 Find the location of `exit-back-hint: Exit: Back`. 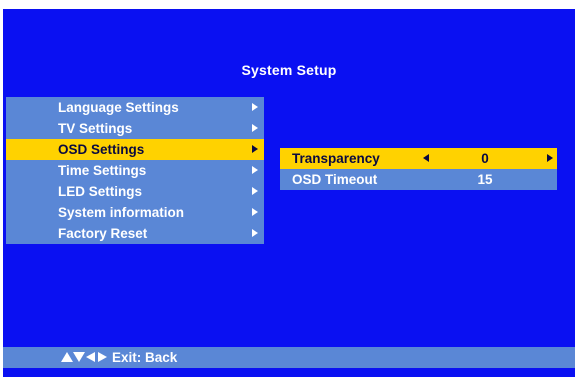

exit-back-hint: Exit: Back is located at coordinates (145, 357).